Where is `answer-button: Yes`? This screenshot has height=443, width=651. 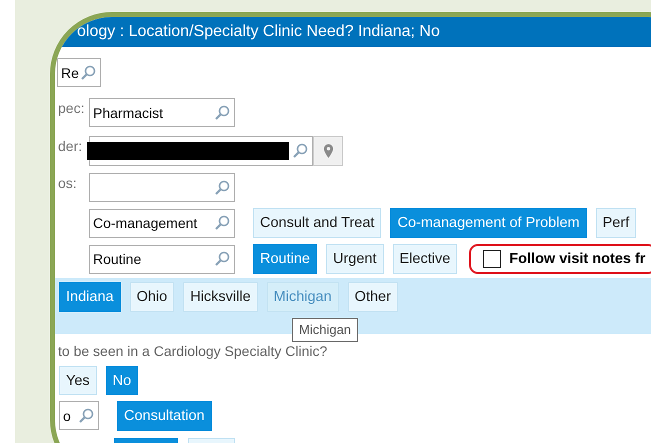 answer-button: Yes is located at coordinates (78, 380).